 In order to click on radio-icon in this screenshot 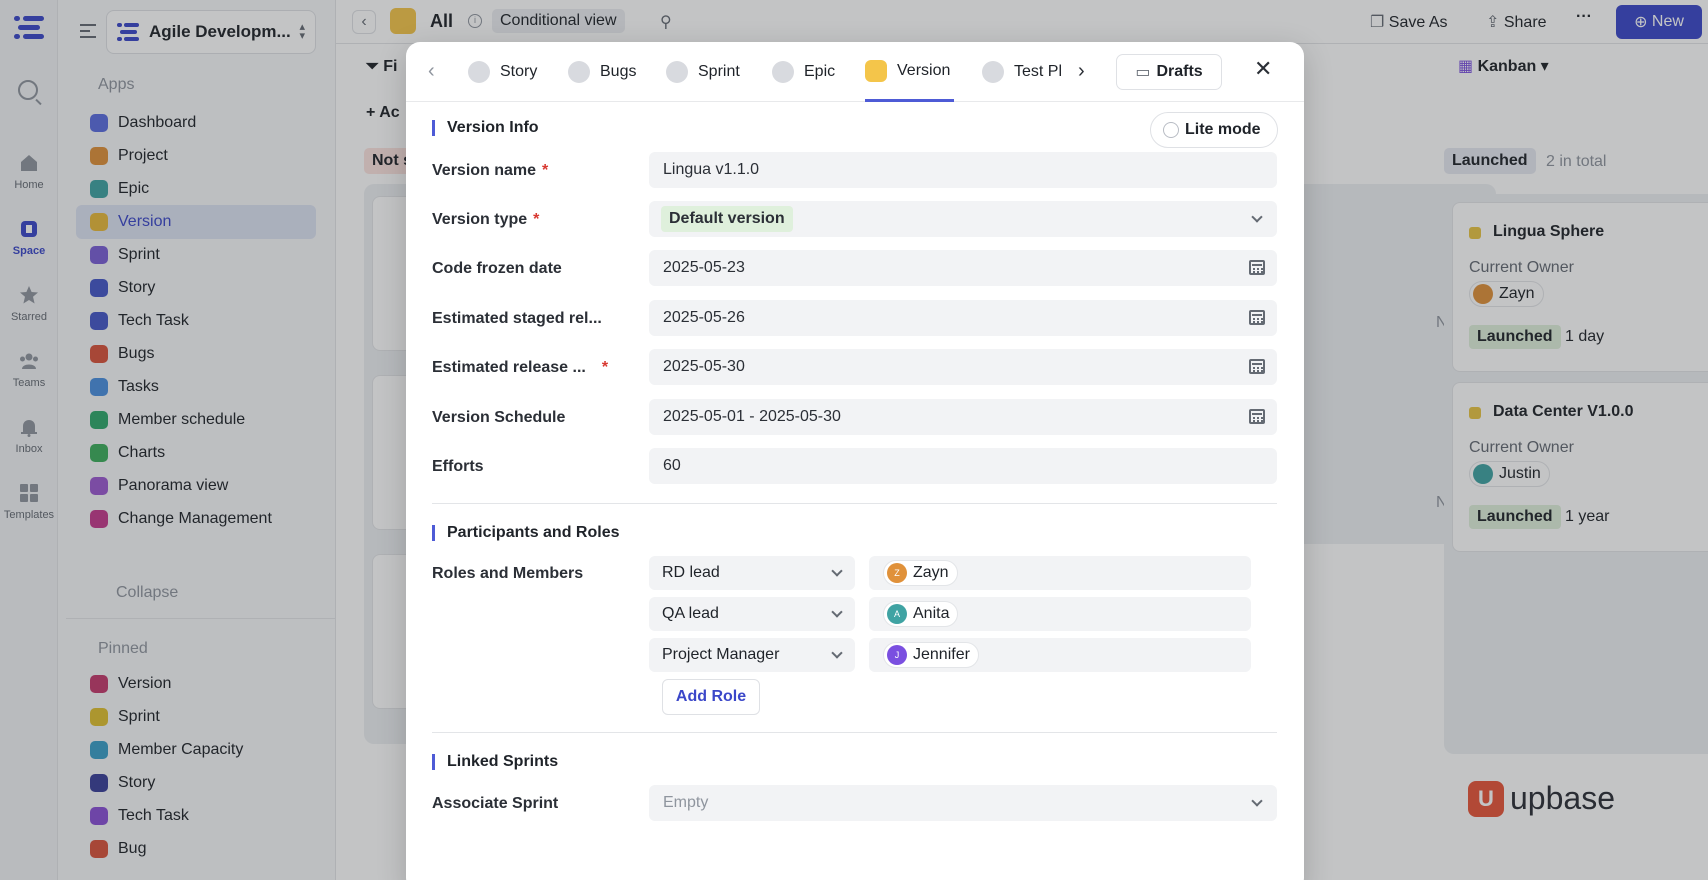, I will do `click(1171, 130)`.